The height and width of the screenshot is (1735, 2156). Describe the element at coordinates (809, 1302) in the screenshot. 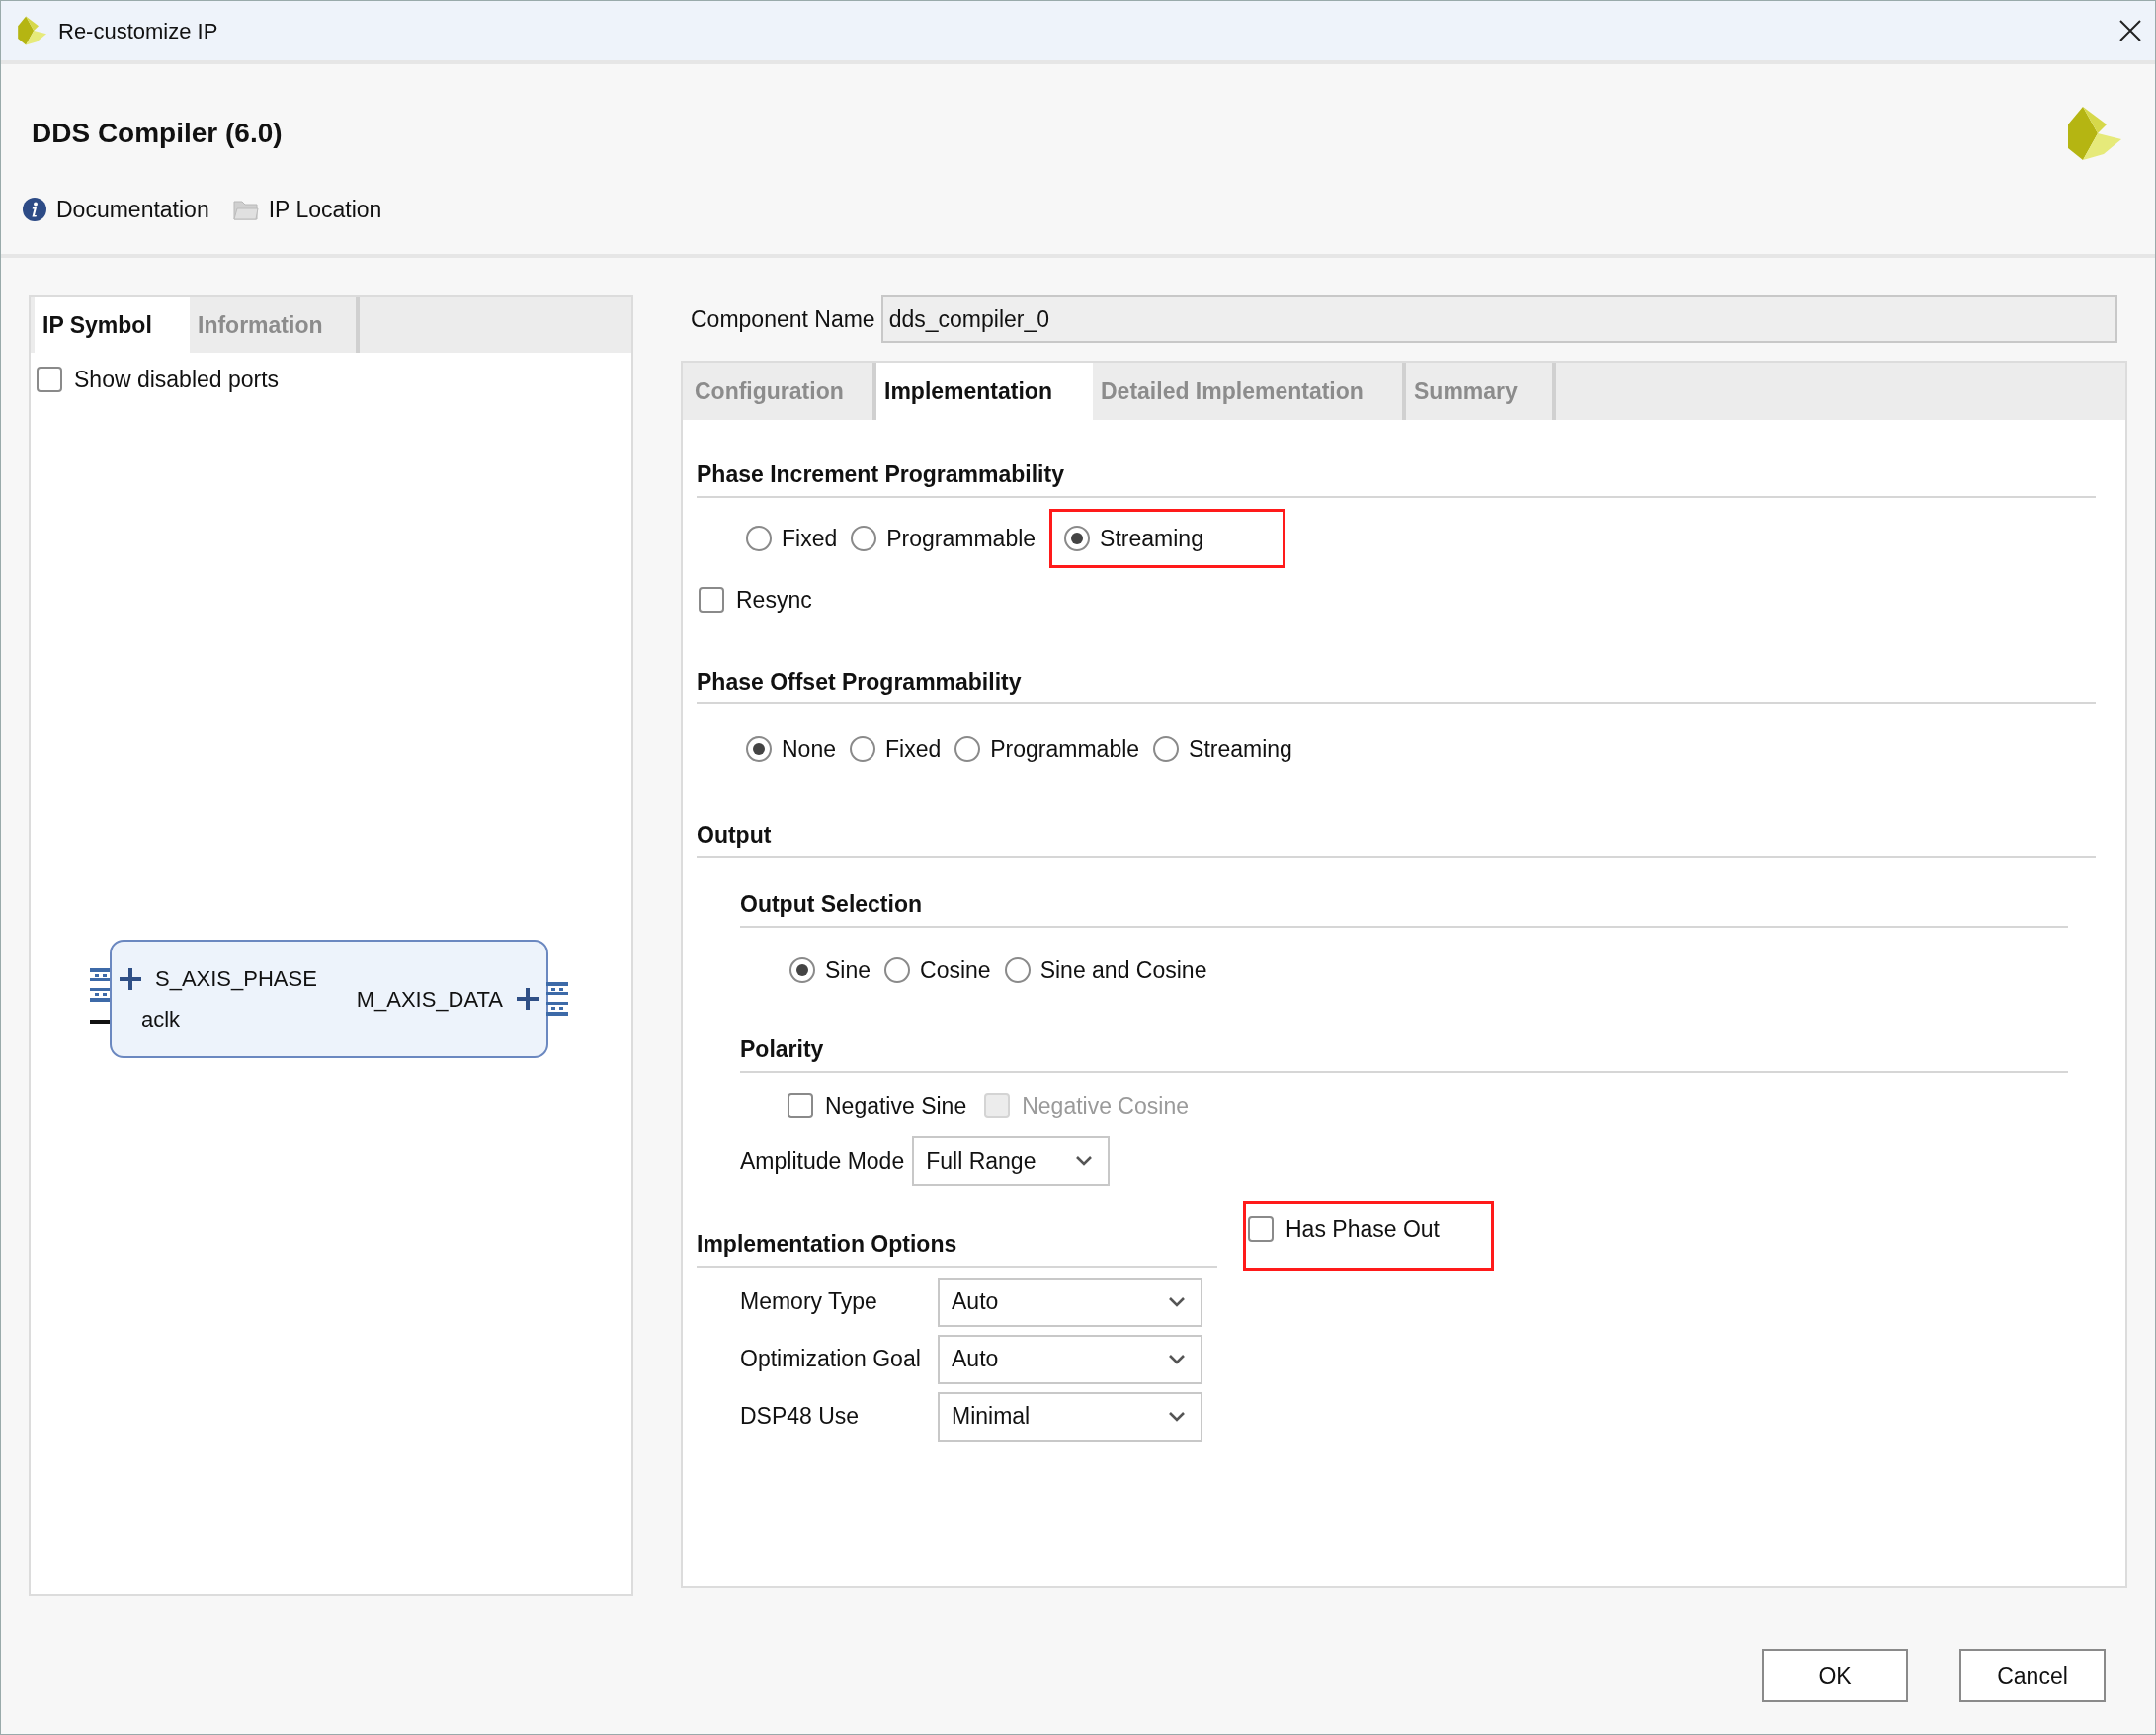

I see `field-label: Memory Type` at that location.